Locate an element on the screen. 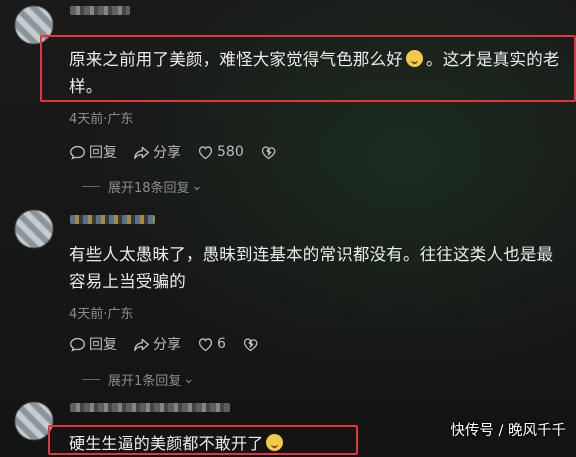 Image resolution: width=576 pixels, height=457 pixels. comment-actions: 回复 分享 580 is located at coordinates (173, 152).